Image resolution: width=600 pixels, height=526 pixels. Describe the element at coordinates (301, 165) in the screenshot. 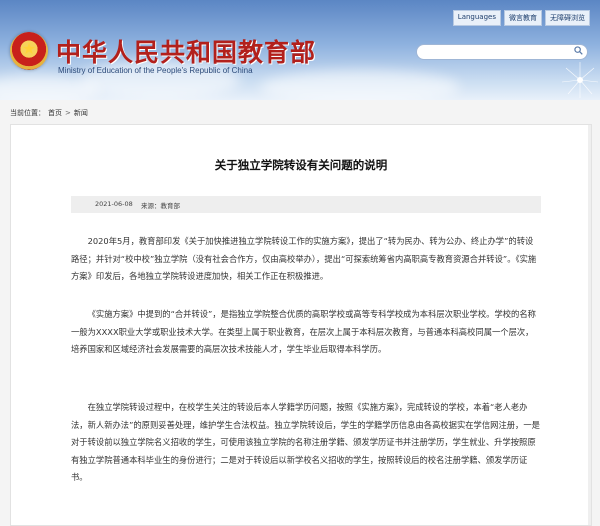

I see `article-title: 关于独立学院转设有关问题的说明` at that location.